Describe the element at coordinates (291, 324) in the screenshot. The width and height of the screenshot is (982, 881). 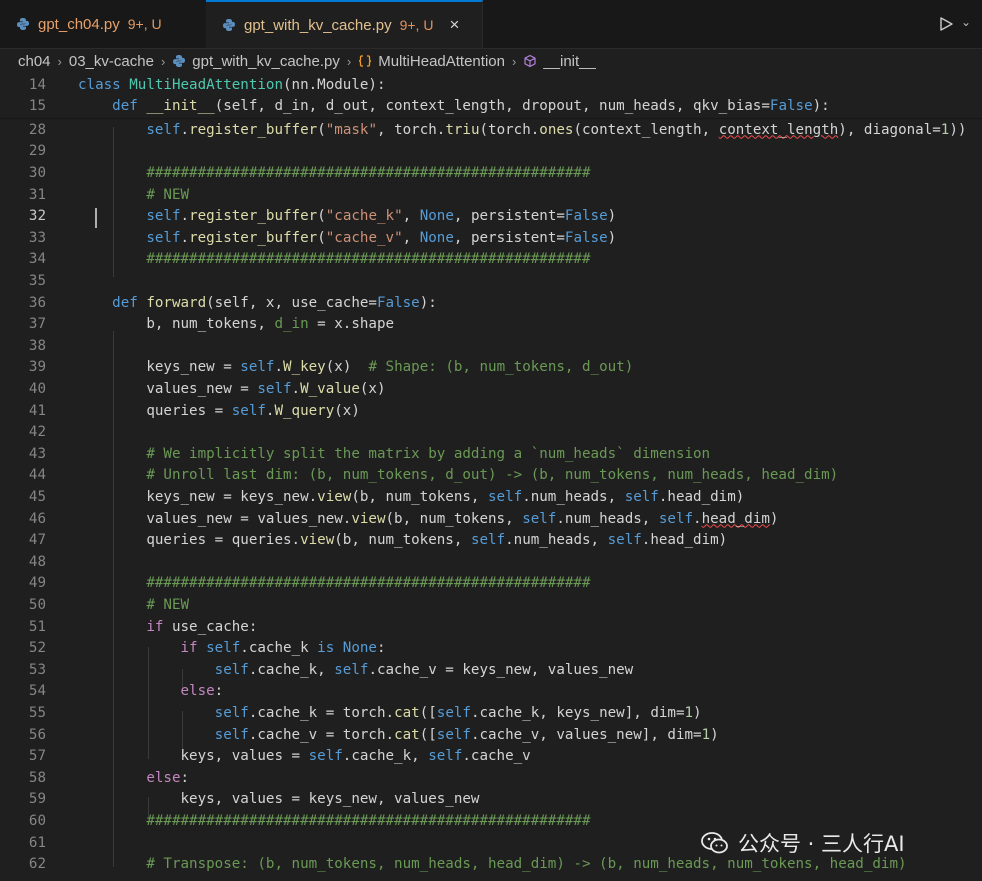
I see `code-token: d_in` at that location.